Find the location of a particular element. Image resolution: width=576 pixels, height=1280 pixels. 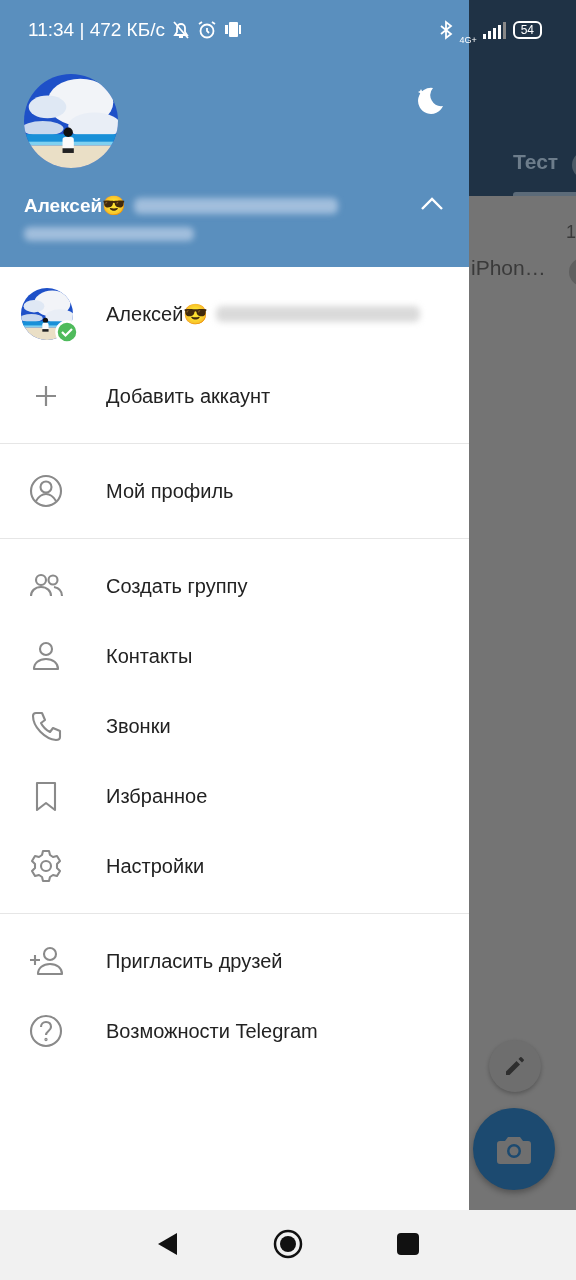

bell-off-icon is located at coordinates (180, 30).